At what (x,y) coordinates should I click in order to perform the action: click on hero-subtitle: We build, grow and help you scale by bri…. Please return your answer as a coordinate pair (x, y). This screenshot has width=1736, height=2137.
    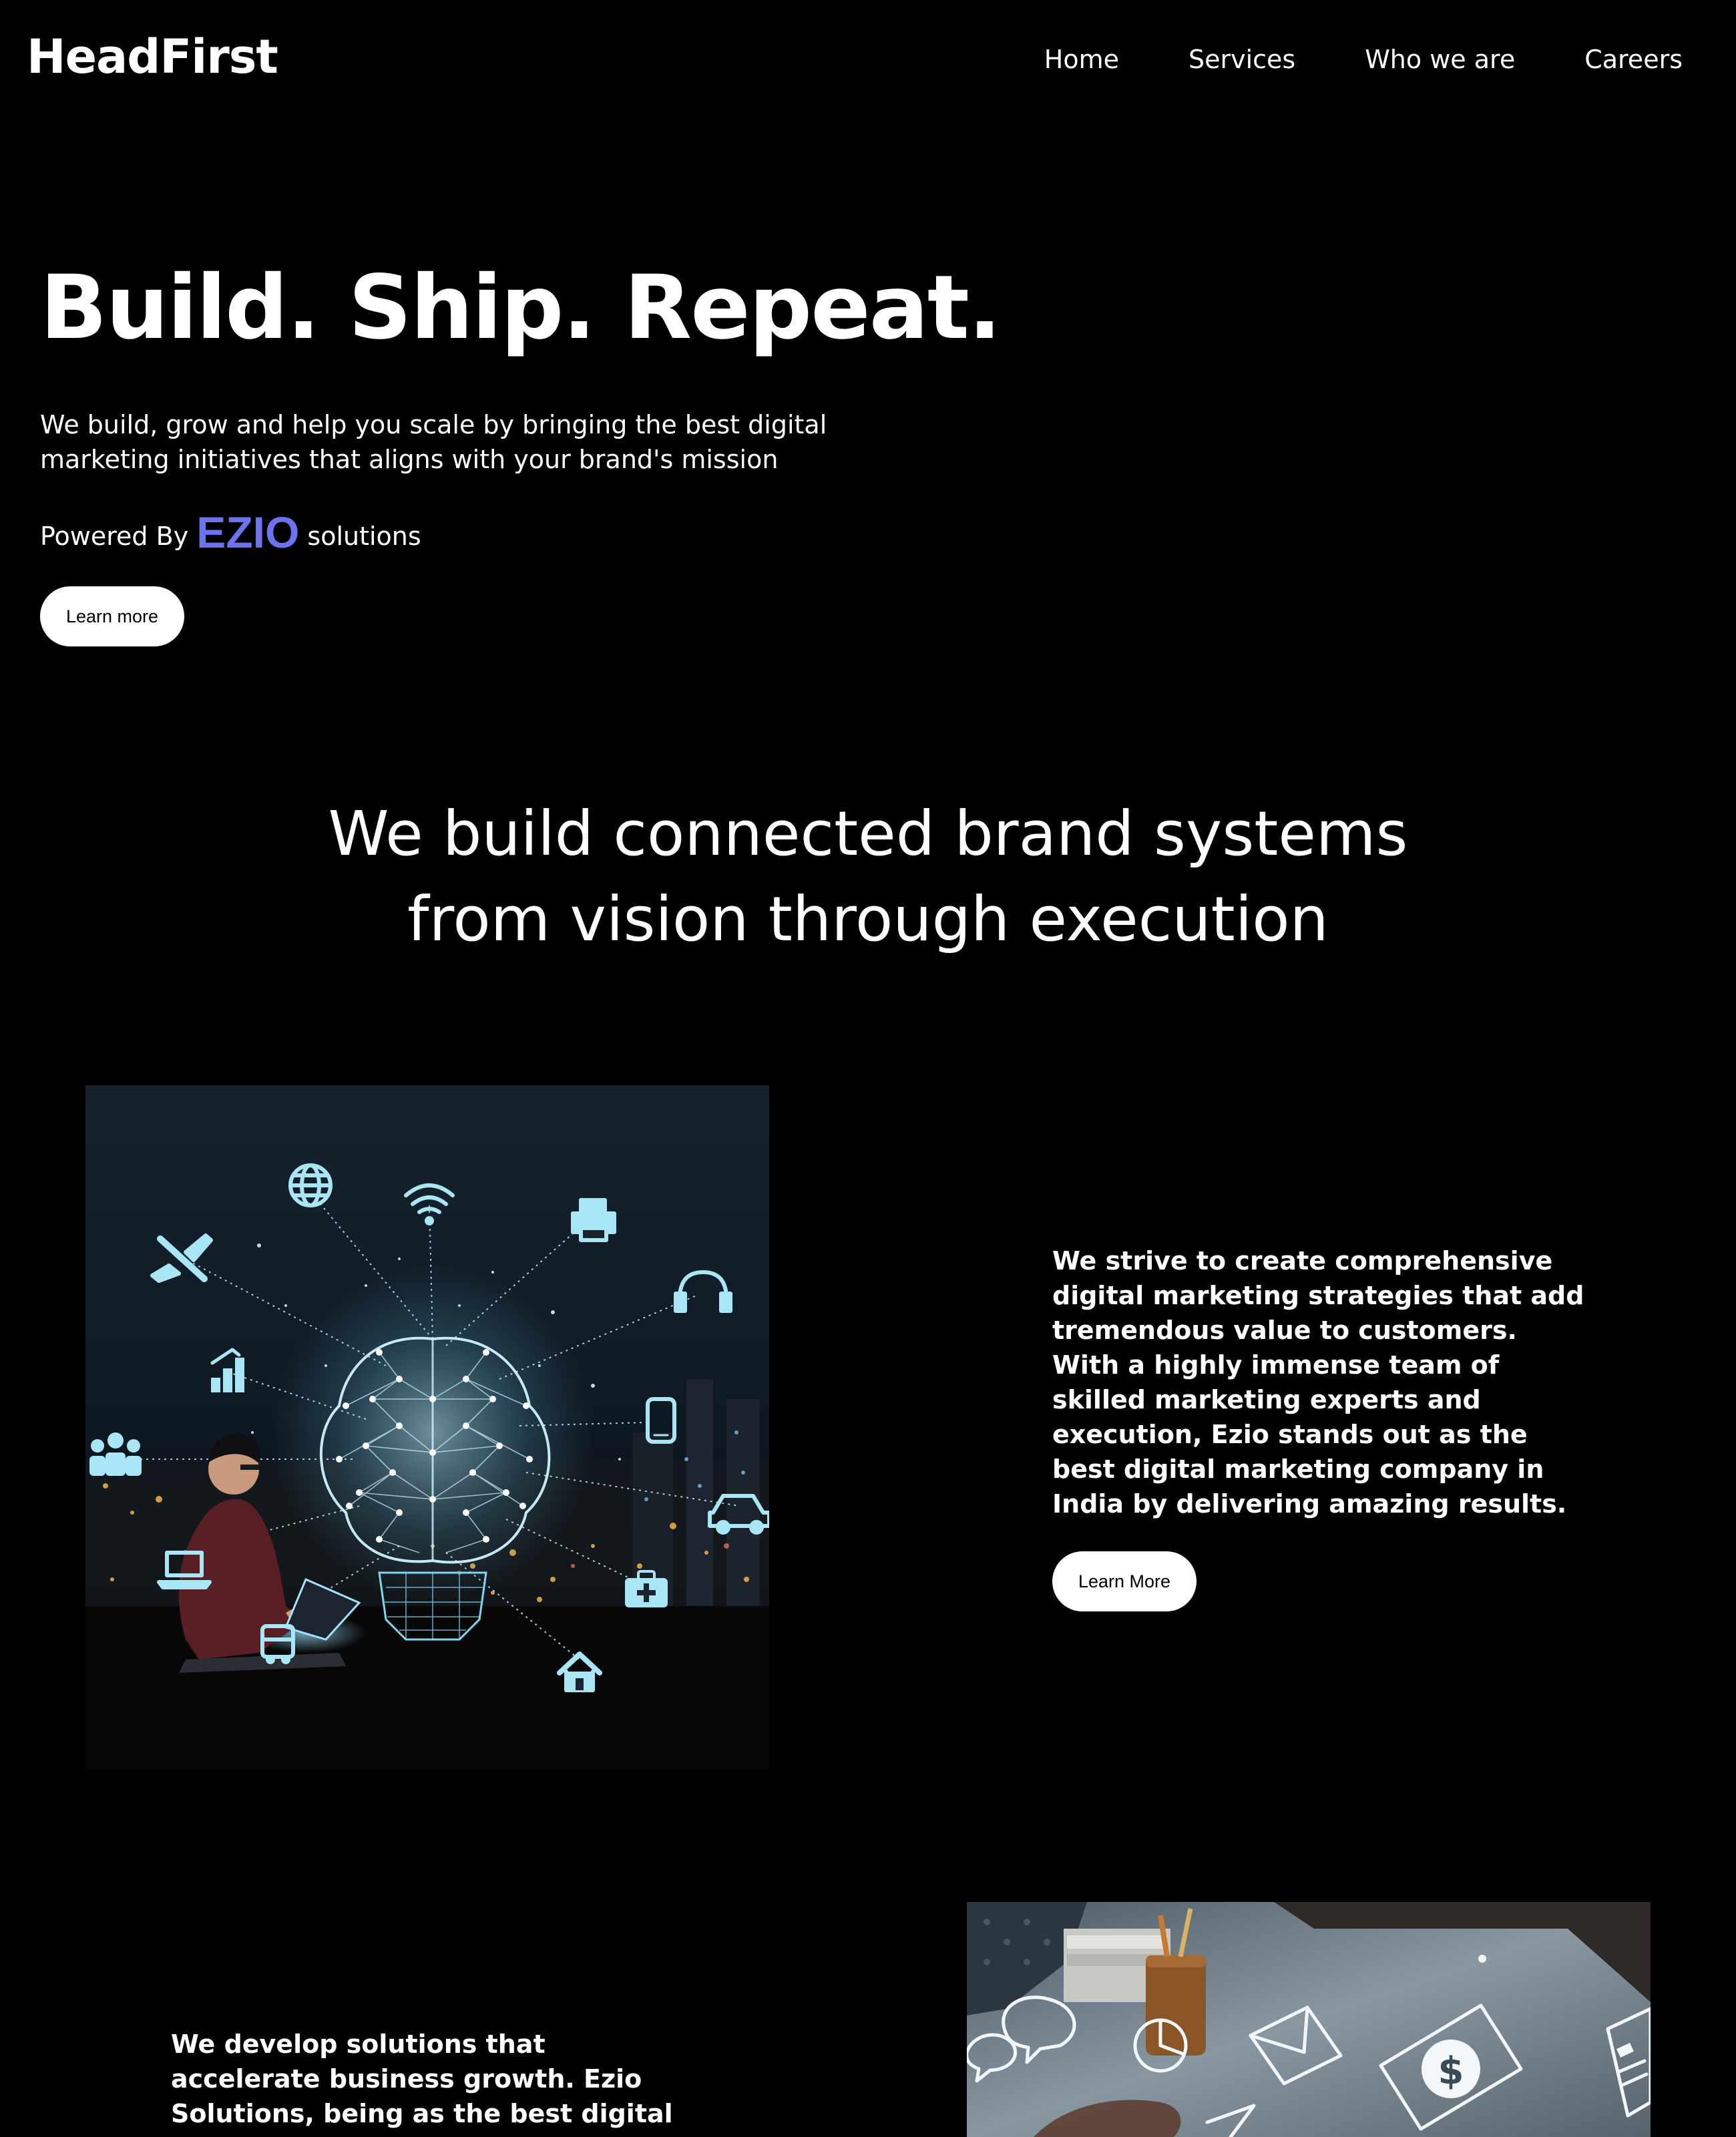
    Looking at the image, I should click on (434, 442).